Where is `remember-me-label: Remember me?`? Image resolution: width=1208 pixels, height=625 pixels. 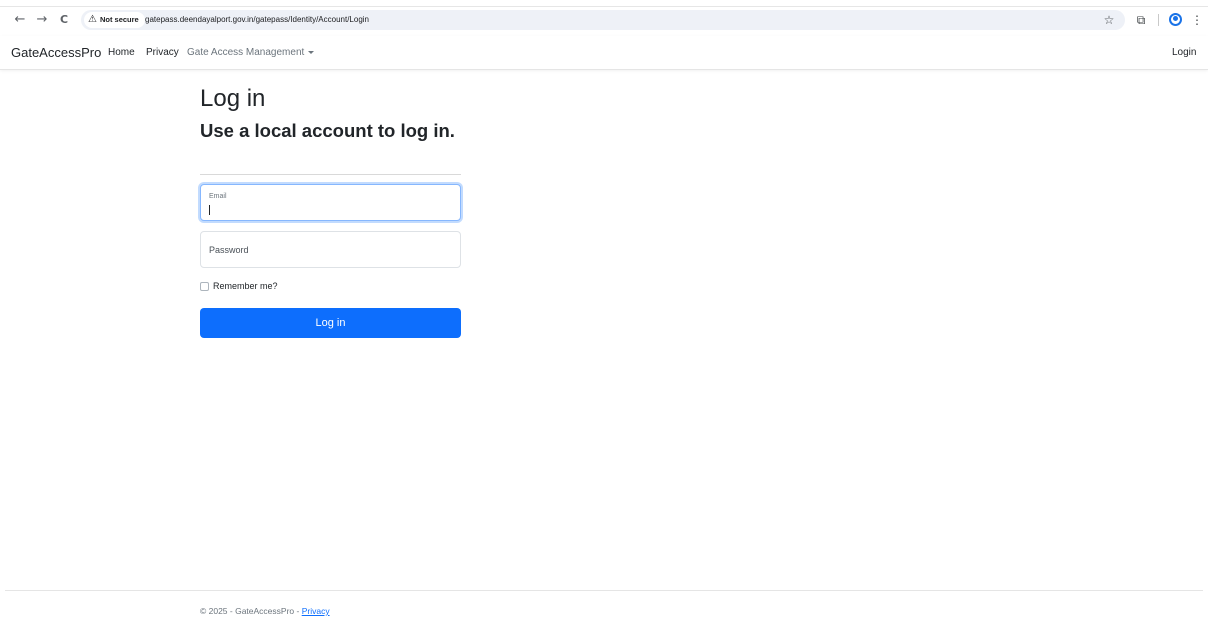
remember-me-label: Remember me? is located at coordinates (245, 286).